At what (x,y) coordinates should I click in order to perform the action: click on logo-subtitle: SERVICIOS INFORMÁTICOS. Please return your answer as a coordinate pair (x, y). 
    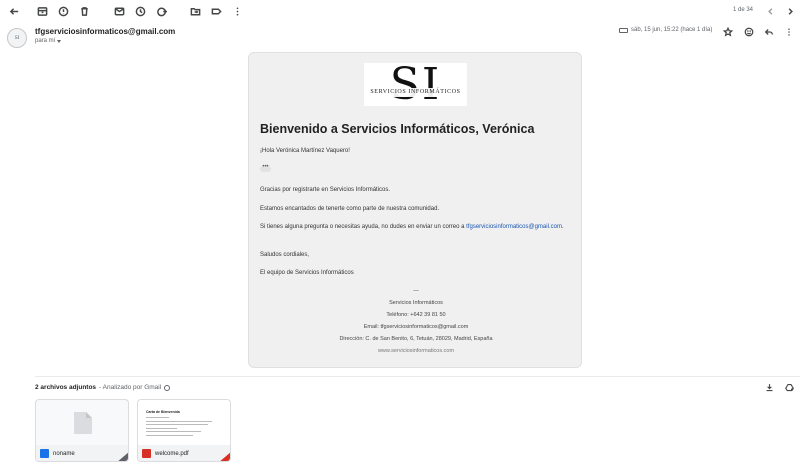
    Looking at the image, I should click on (415, 92).